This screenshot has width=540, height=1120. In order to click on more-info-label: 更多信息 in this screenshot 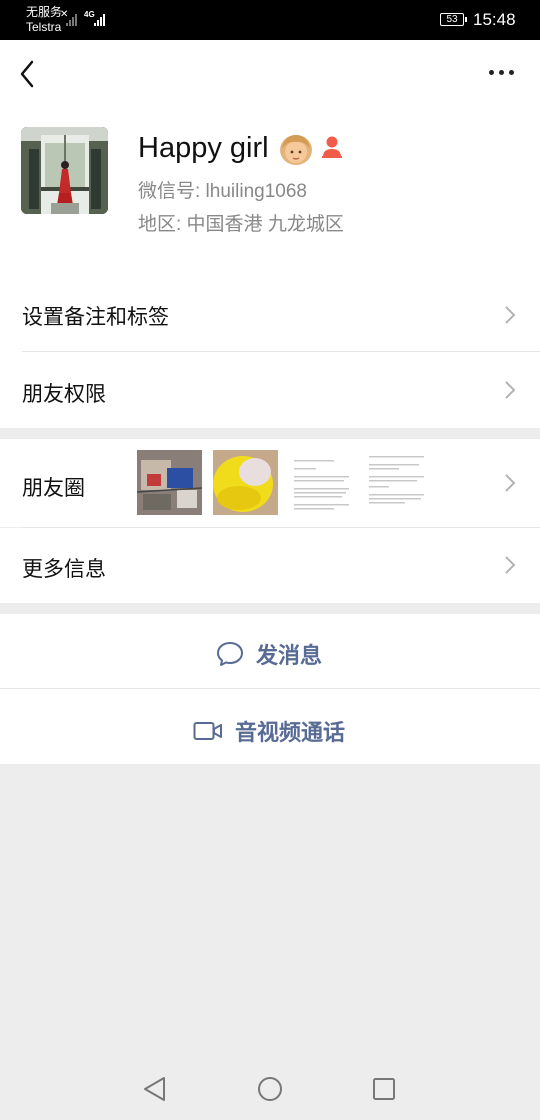, I will do `click(64, 569)`.